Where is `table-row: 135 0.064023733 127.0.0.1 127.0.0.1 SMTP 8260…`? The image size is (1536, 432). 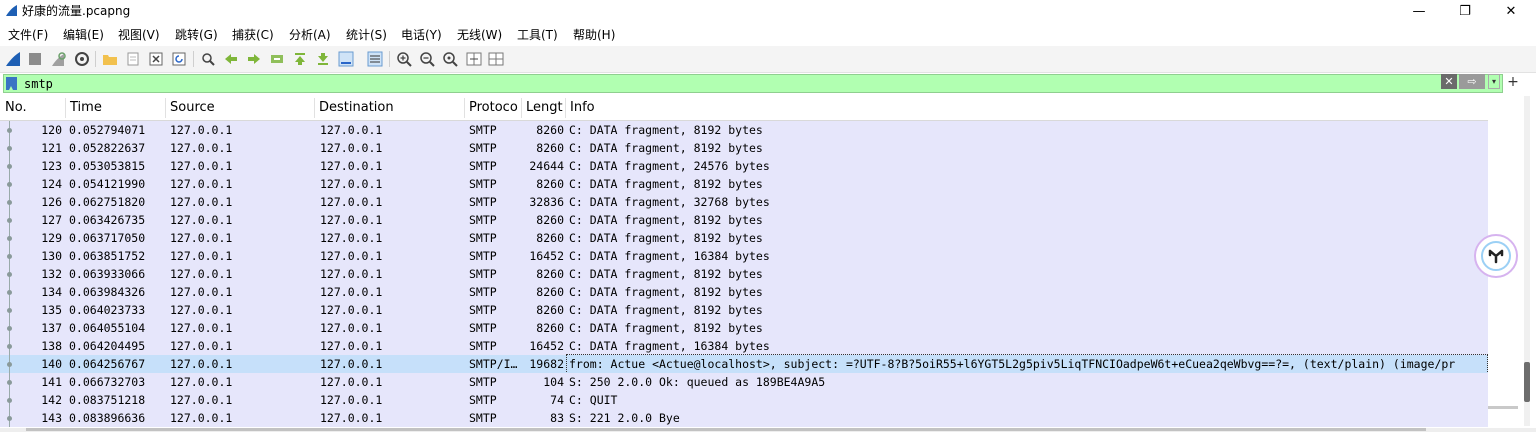
table-row: 135 0.064023733 127.0.0.1 127.0.0.1 SMTP 8260… is located at coordinates (744, 310).